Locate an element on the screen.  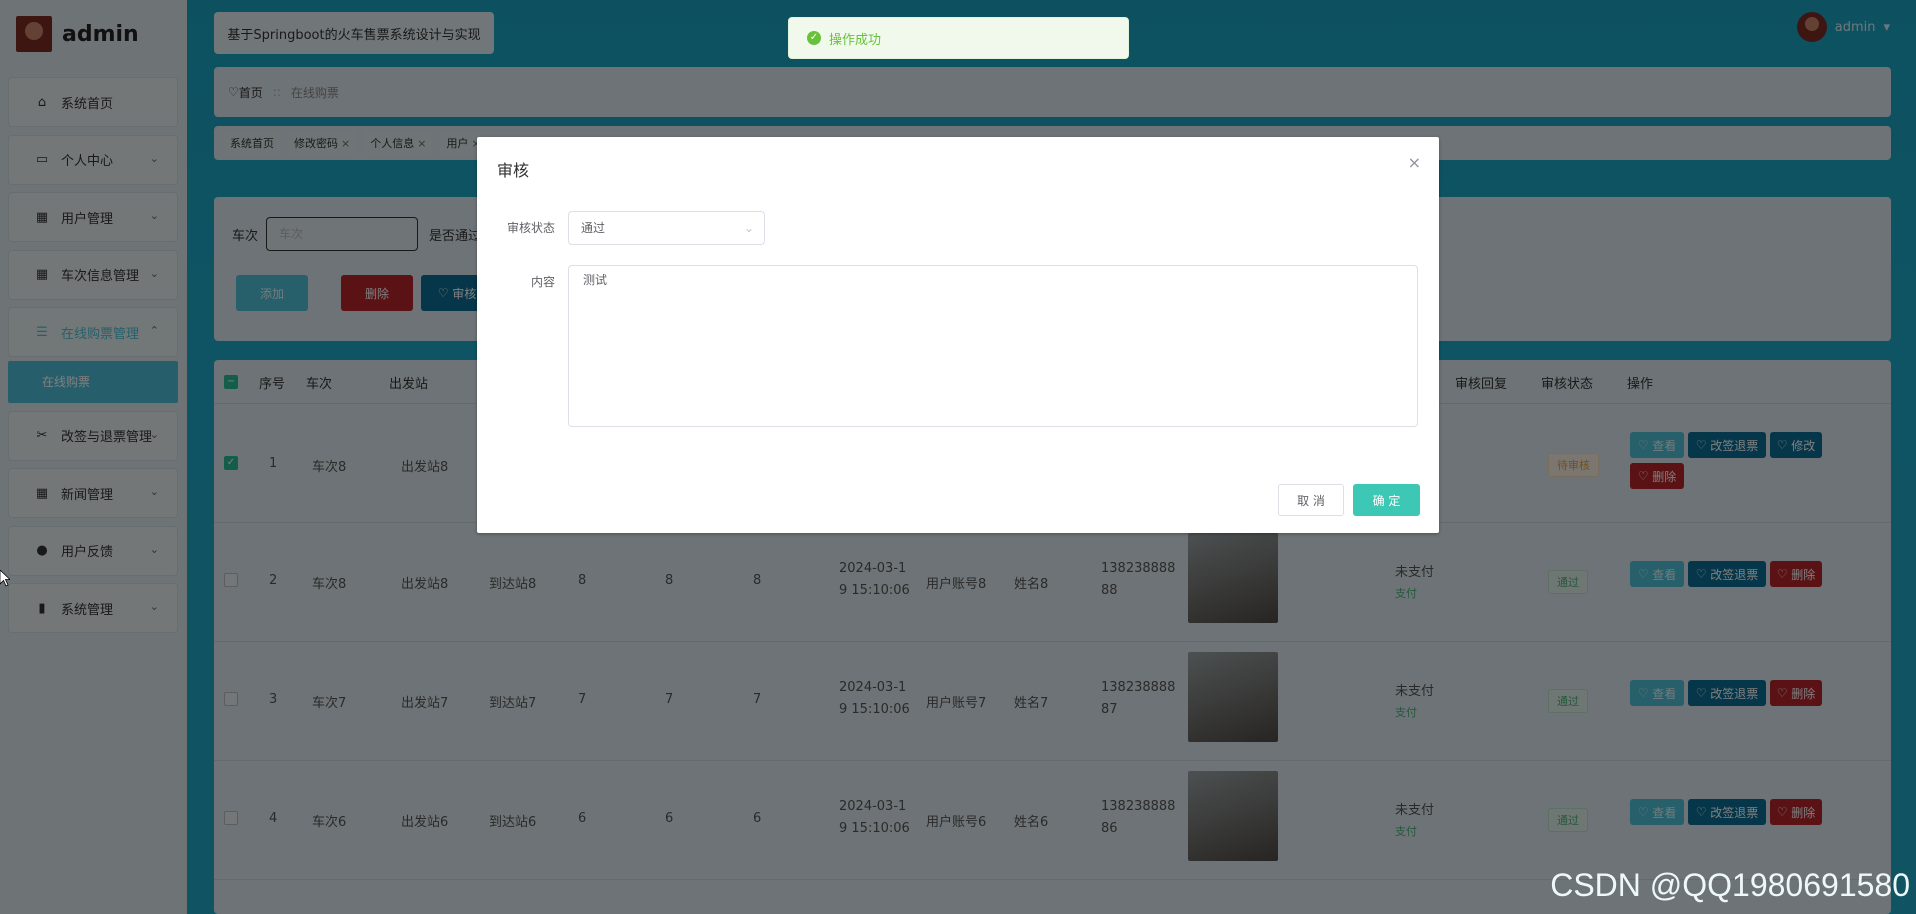
status-select: 通过 ⌄ is located at coordinates (666, 228).